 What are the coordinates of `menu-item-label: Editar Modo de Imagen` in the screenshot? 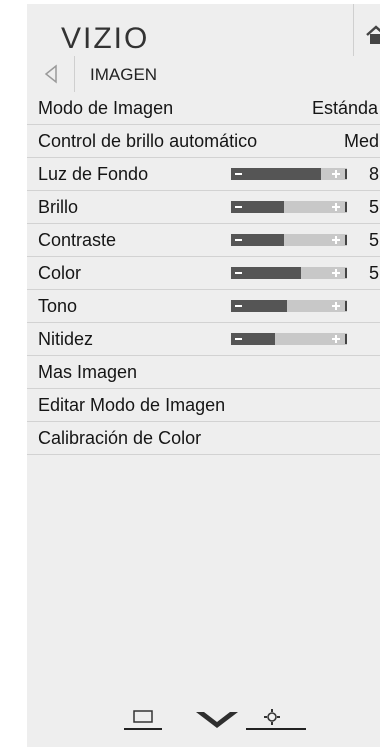 It's located at (132, 405).